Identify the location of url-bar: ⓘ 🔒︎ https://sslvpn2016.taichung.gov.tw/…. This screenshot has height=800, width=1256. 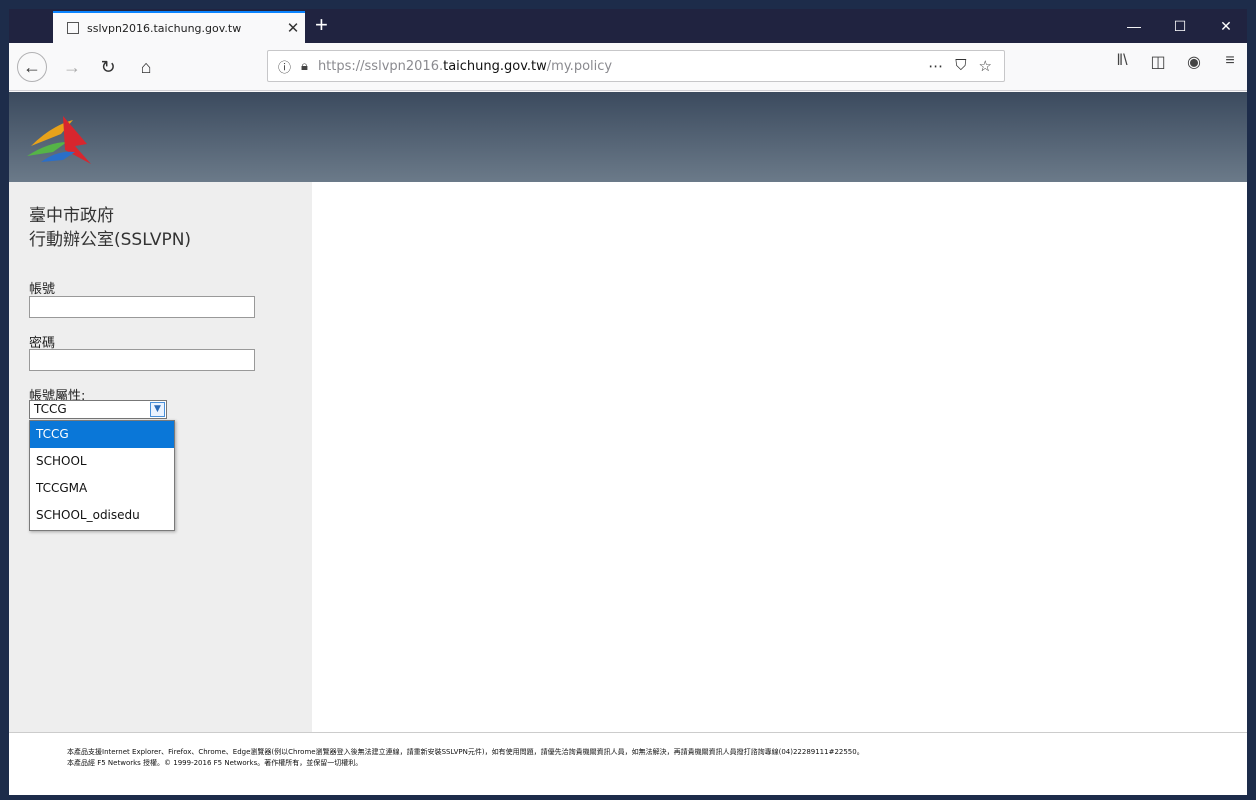
(636, 66).